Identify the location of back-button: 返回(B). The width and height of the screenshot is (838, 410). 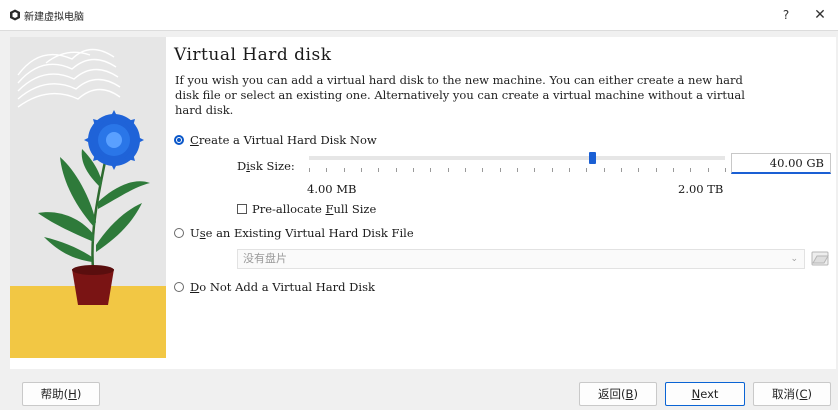
(618, 394).